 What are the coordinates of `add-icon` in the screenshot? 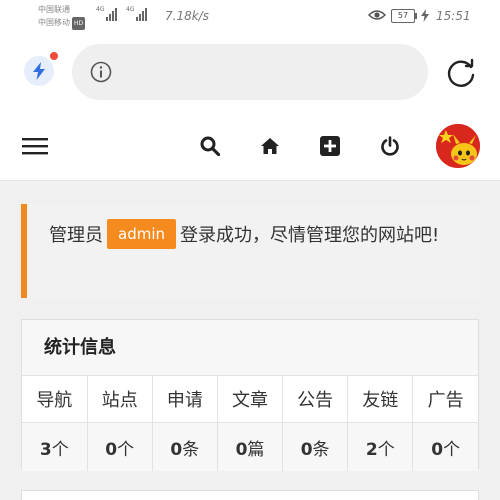 It's located at (330, 146).